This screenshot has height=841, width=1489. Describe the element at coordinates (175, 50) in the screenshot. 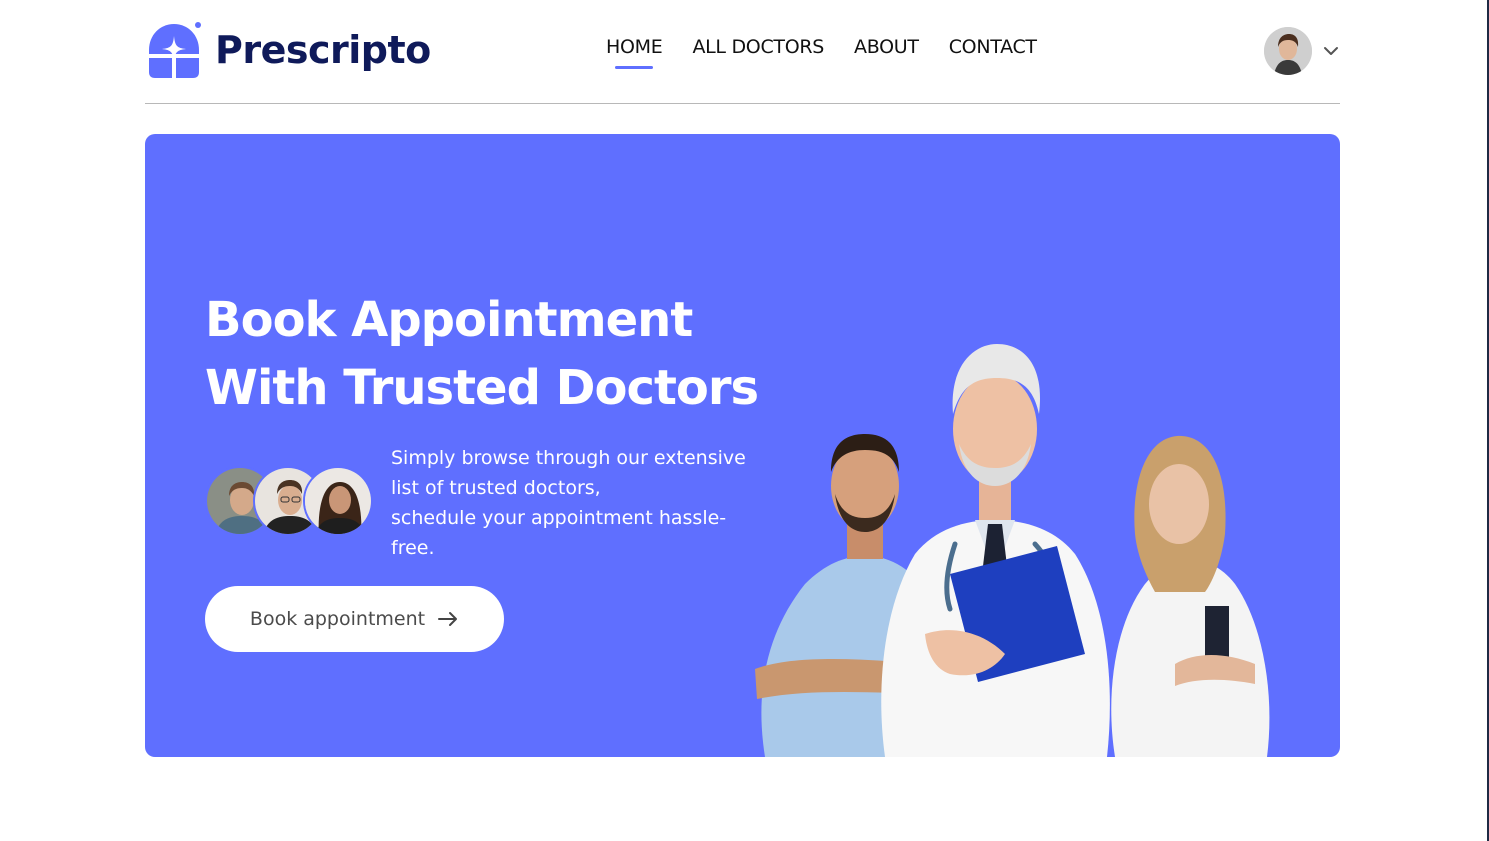

I see `logo-icon` at that location.